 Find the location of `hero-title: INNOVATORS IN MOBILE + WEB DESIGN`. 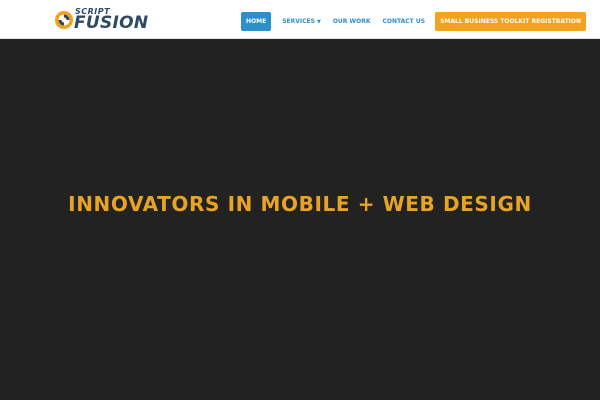

hero-title: INNOVATORS IN MOBILE + WEB DESIGN is located at coordinates (300, 204).